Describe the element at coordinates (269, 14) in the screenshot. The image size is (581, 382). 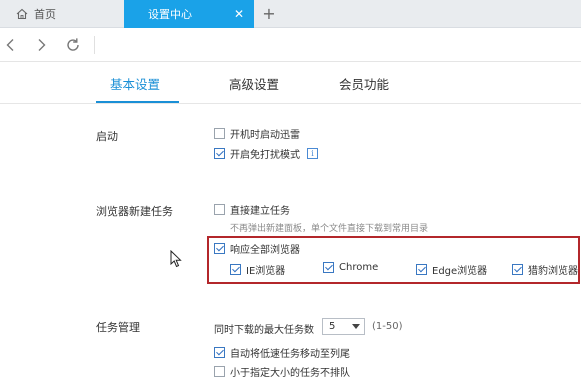
I see `new-tab-button: +` at that location.